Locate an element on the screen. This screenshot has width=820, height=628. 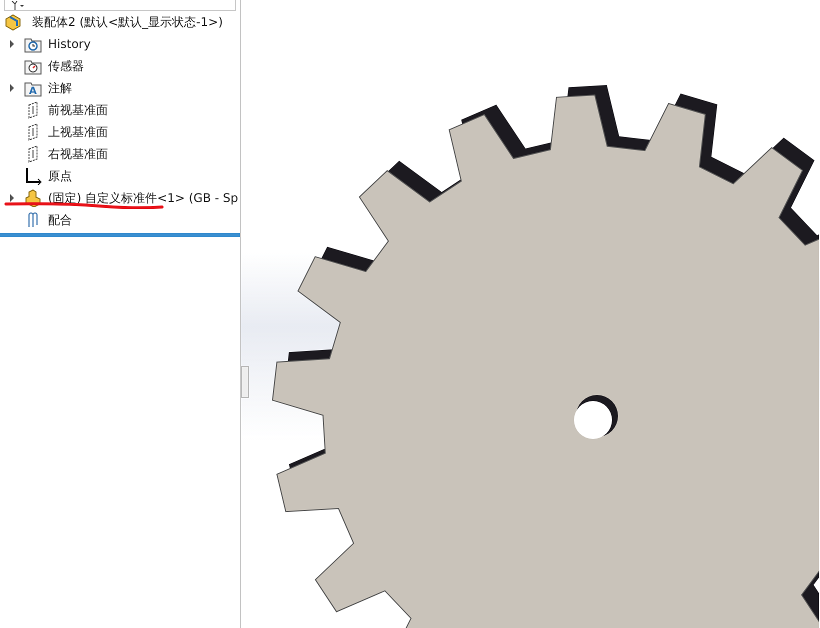
tree-item: History is located at coordinates (69, 44).